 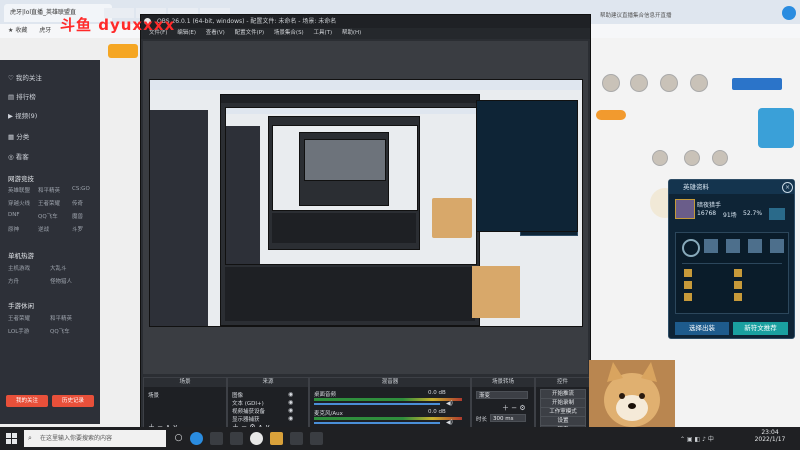 What do you see at coordinates (351, 33) in the screenshot?
I see `menu-item-help: 帮助(H)` at bounding box center [351, 33].